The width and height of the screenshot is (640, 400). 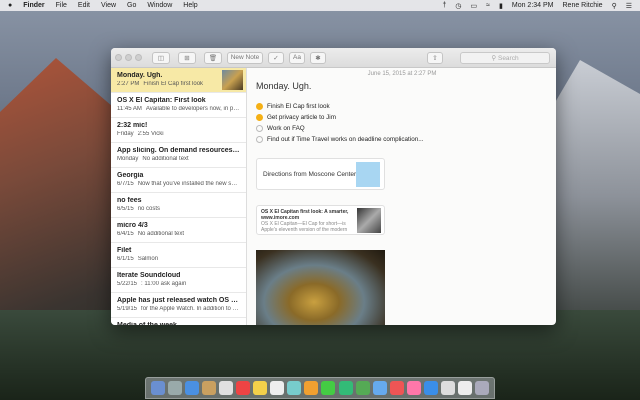 I want to click on dock-notes-icon, so click(x=243, y=388).